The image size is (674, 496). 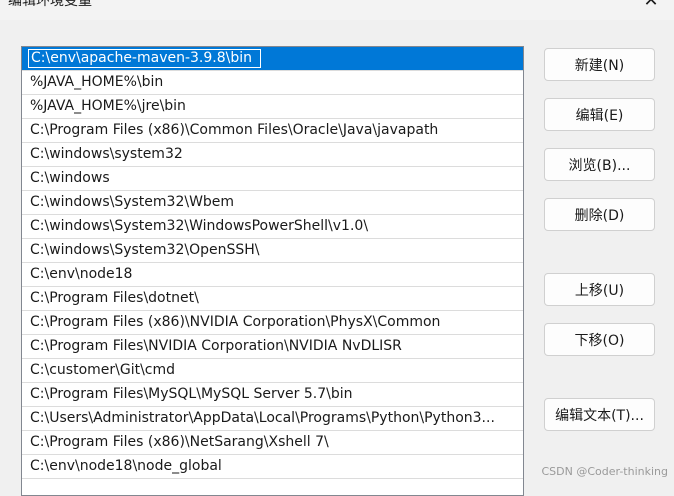 What do you see at coordinates (651, 8) in the screenshot?
I see `close-icon: ✕` at bounding box center [651, 8].